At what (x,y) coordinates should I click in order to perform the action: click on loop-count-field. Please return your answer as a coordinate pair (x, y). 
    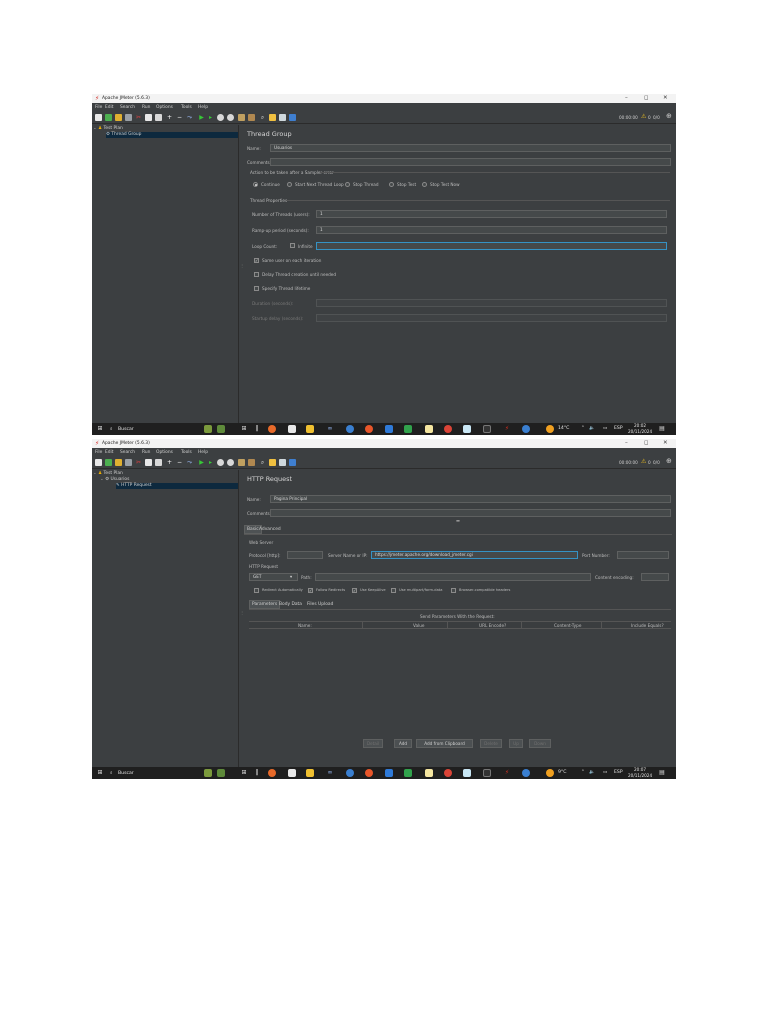
    Looking at the image, I should click on (491, 246).